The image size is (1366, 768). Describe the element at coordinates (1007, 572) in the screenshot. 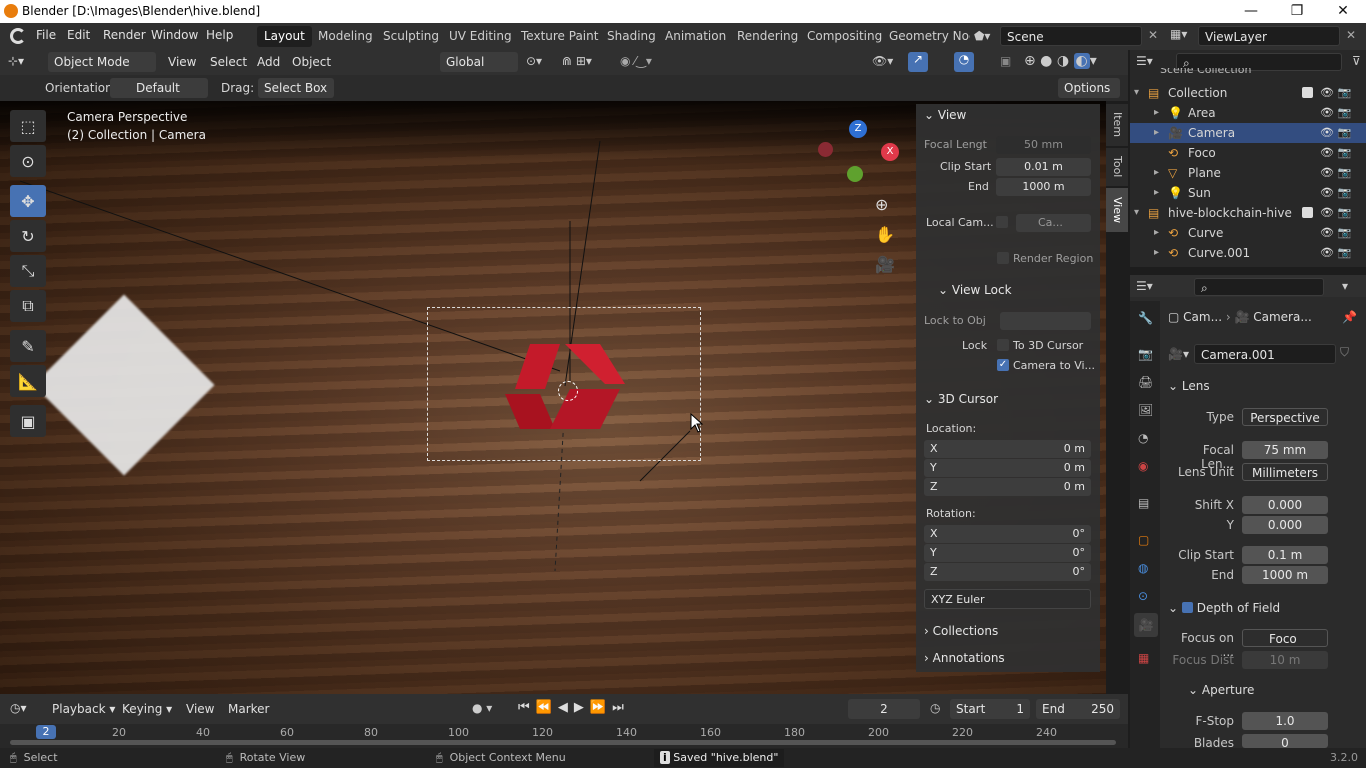

I see `cursor-rotation-z: Z 0°` at that location.